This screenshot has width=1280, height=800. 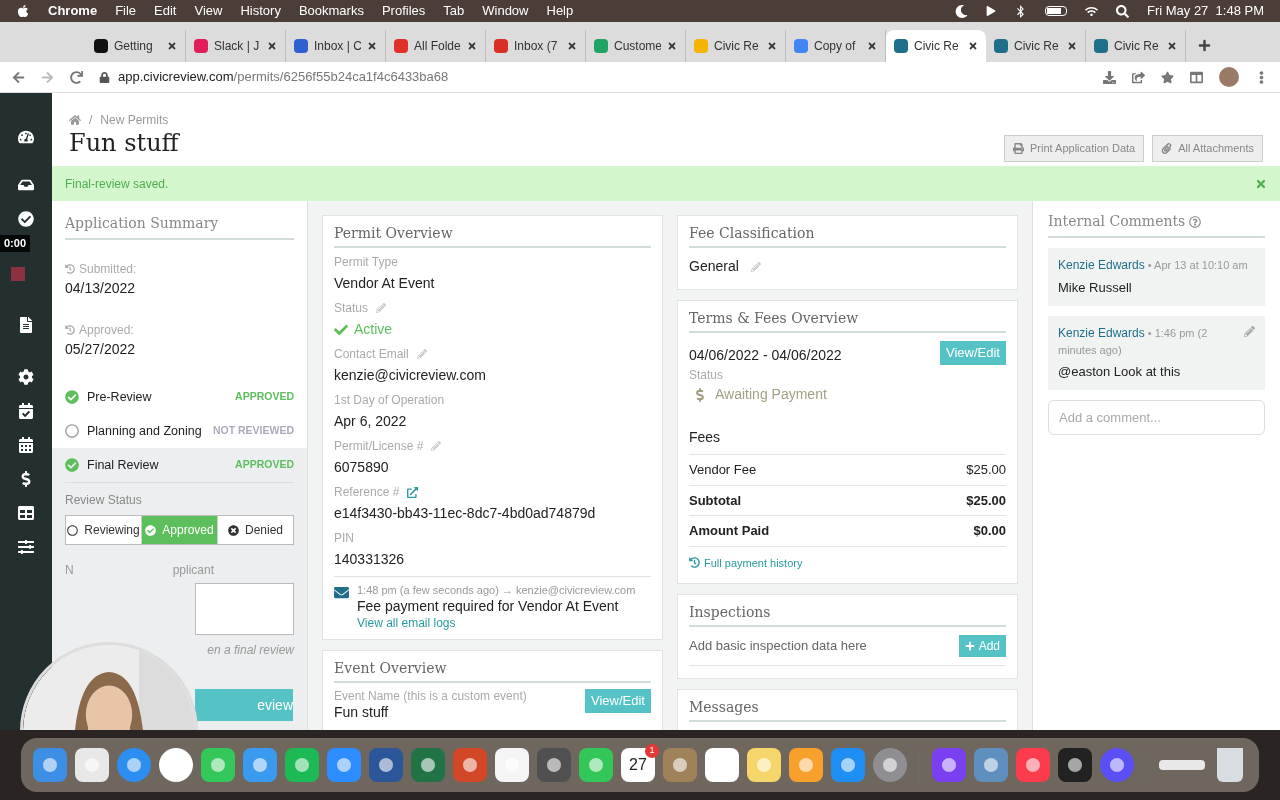 I want to click on recorder-time: 0:00, so click(x=15, y=243).